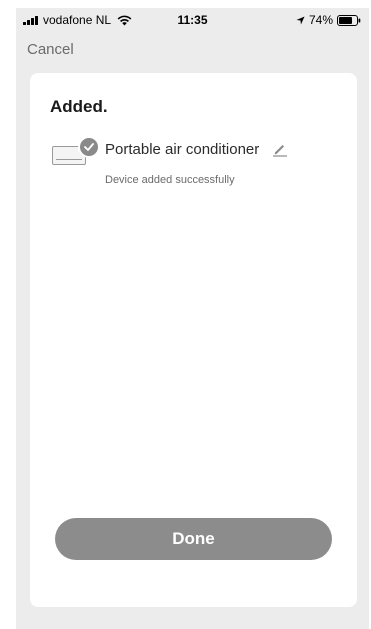 The width and height of the screenshot is (371, 629). Describe the element at coordinates (280, 149) in the screenshot. I see `pencil-icon` at that location.